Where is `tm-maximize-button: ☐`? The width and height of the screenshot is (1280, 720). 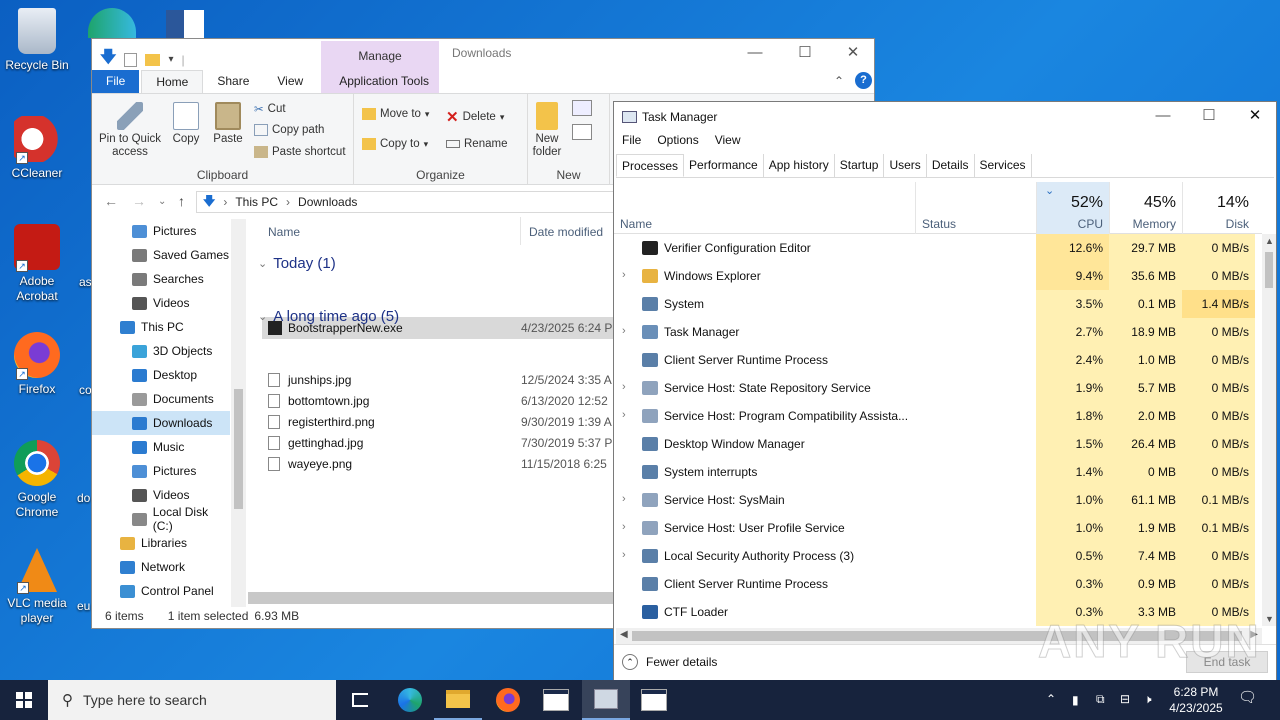 tm-maximize-button: ☐ is located at coordinates (1209, 117).